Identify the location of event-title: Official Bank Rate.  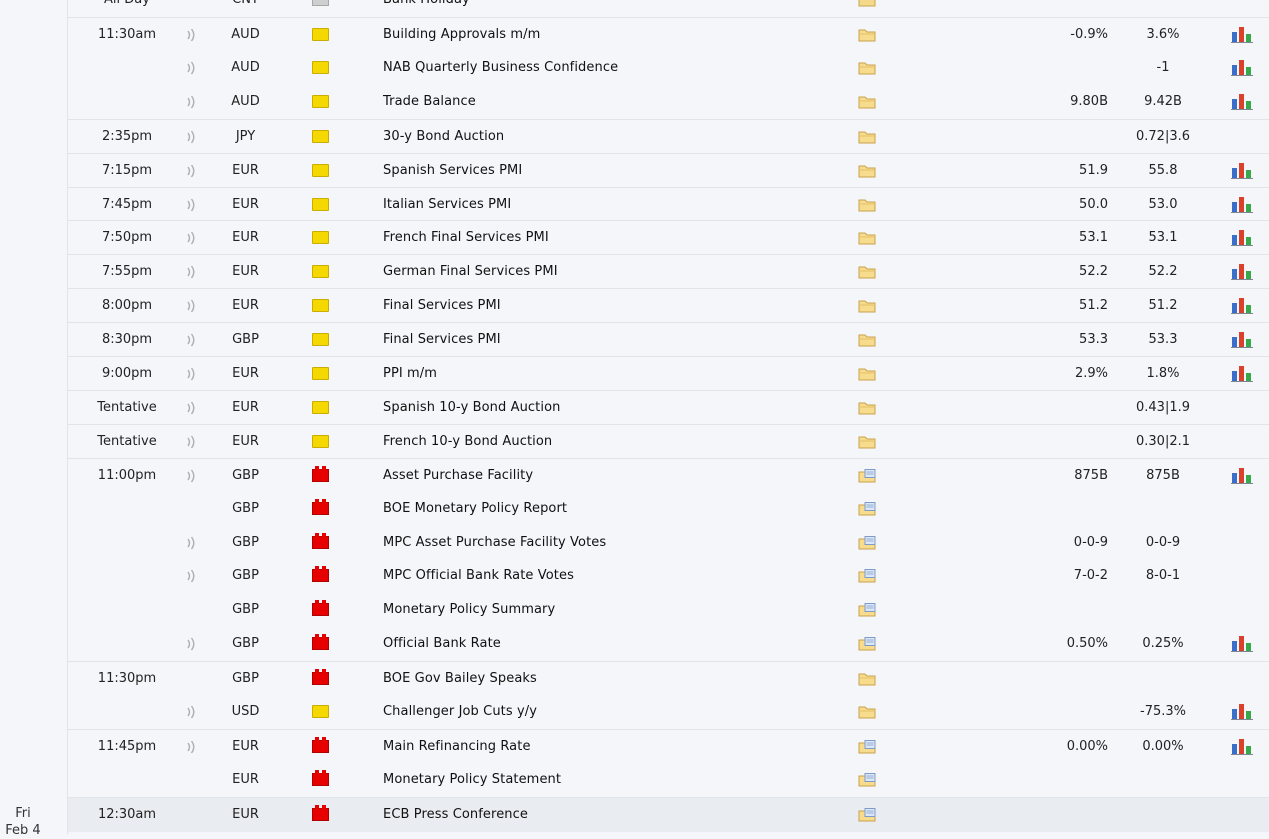
(613, 644).